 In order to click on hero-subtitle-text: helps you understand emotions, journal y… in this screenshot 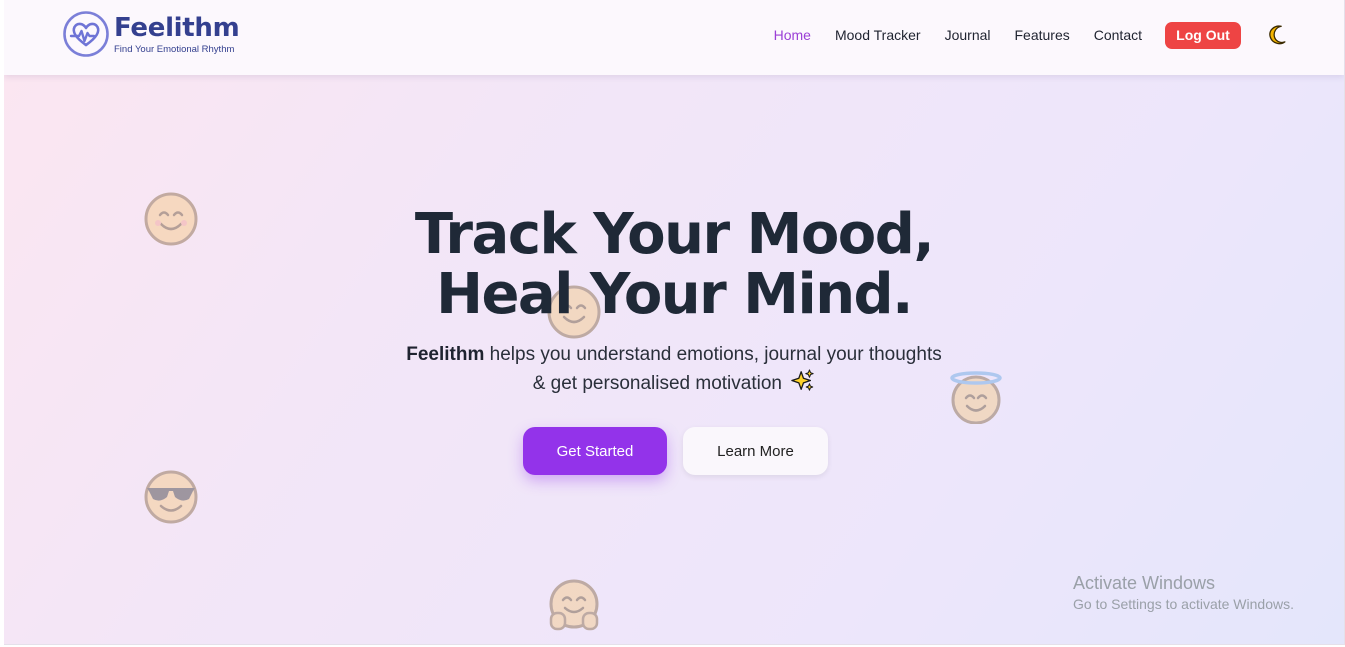, I will do `click(713, 354)`.